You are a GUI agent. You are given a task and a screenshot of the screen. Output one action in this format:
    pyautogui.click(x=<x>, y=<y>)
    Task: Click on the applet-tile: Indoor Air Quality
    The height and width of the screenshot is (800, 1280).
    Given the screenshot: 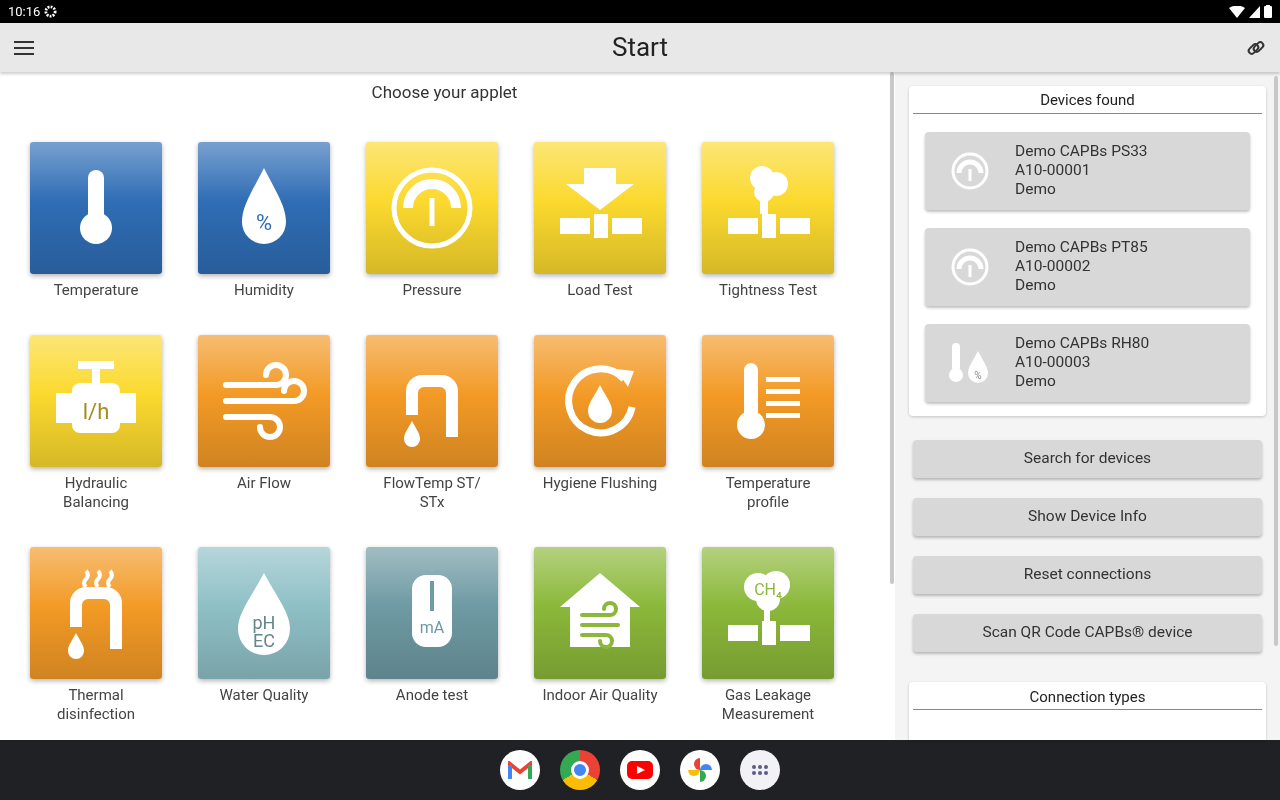 What is the action you would take?
    pyautogui.click(x=600, y=635)
    